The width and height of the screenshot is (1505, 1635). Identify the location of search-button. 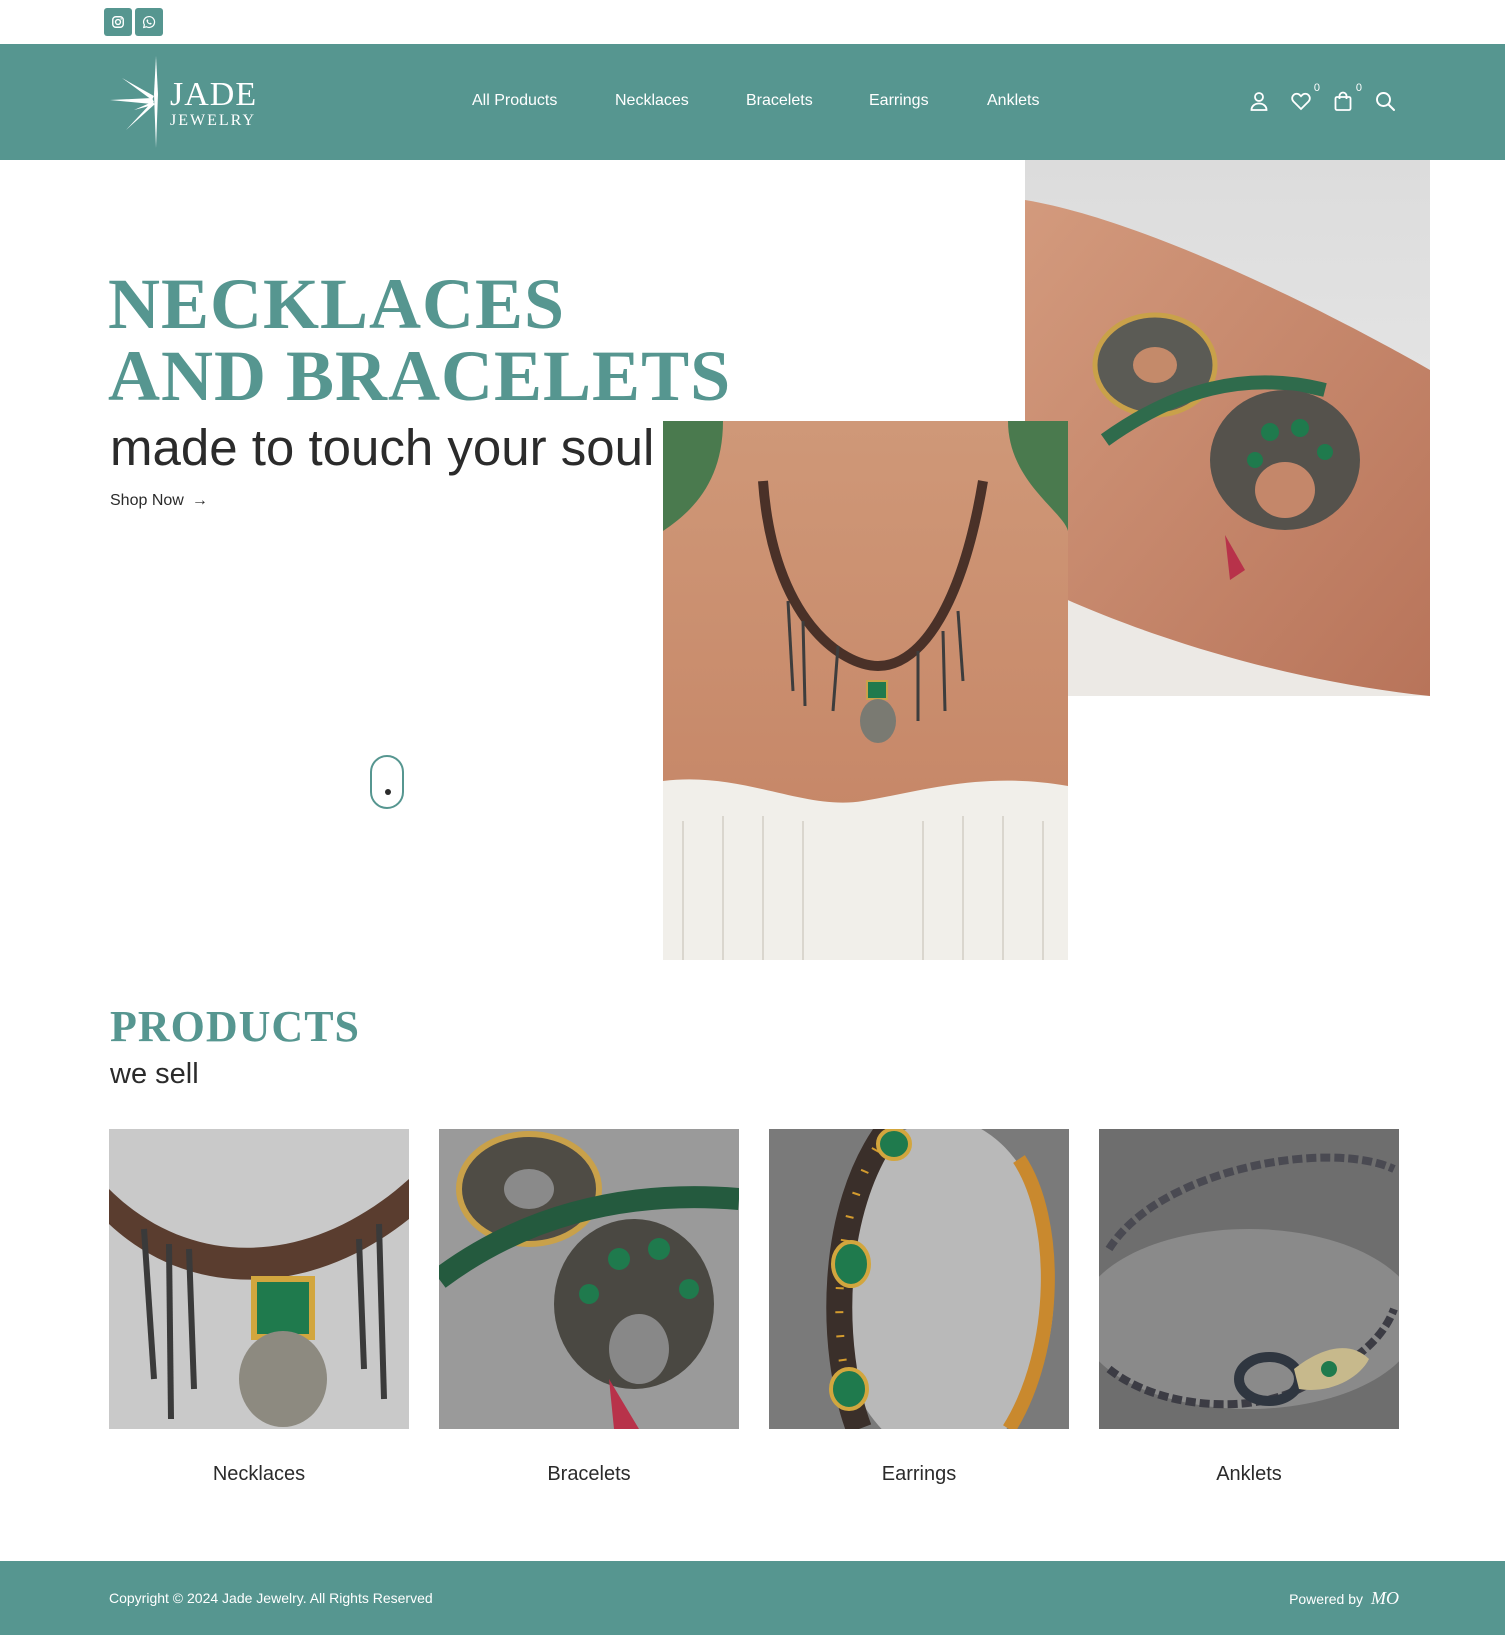
(1386, 103).